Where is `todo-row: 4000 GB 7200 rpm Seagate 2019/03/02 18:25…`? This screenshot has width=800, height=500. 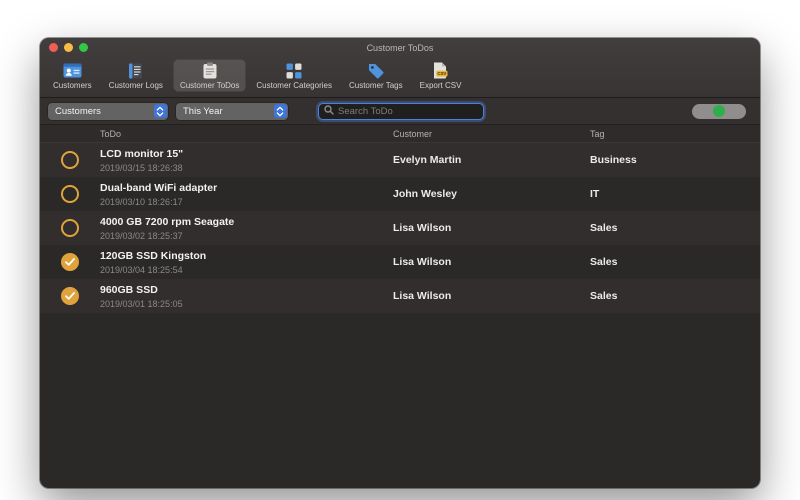 todo-row: 4000 GB 7200 rpm Seagate 2019/03/02 18:25… is located at coordinates (400, 228).